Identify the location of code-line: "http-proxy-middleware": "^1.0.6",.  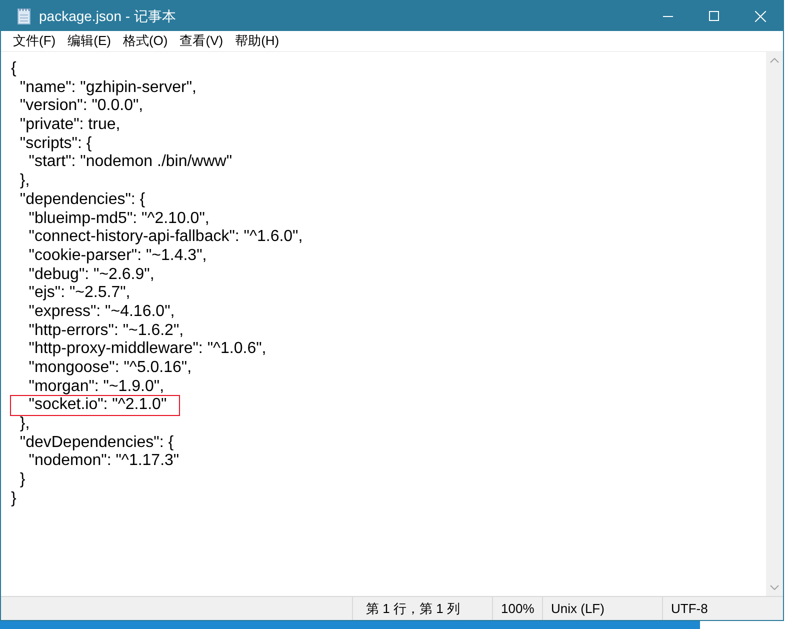
(147, 349).